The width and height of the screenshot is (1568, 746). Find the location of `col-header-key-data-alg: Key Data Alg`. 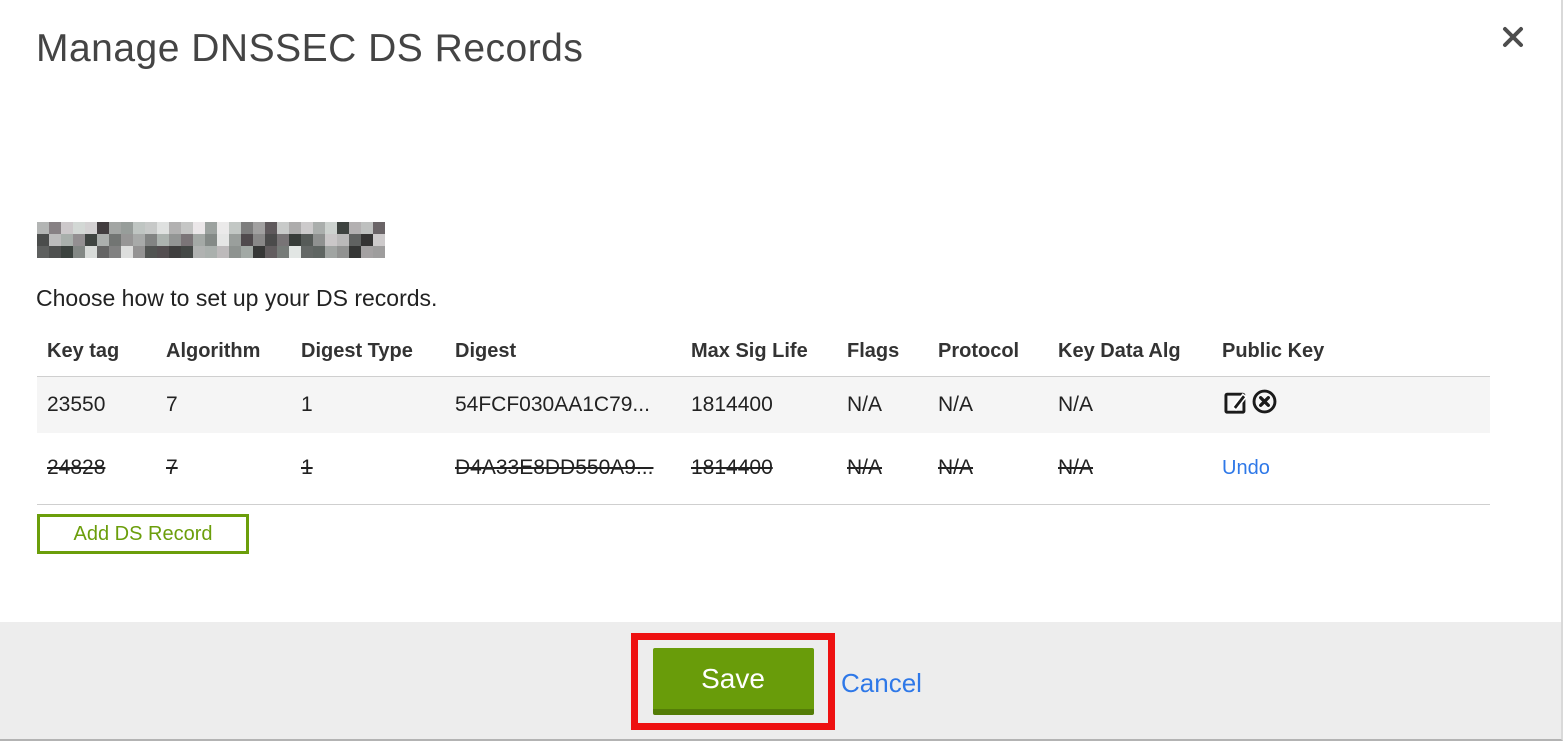

col-header-key-data-alg: Key Data Alg is located at coordinates (1130, 353).